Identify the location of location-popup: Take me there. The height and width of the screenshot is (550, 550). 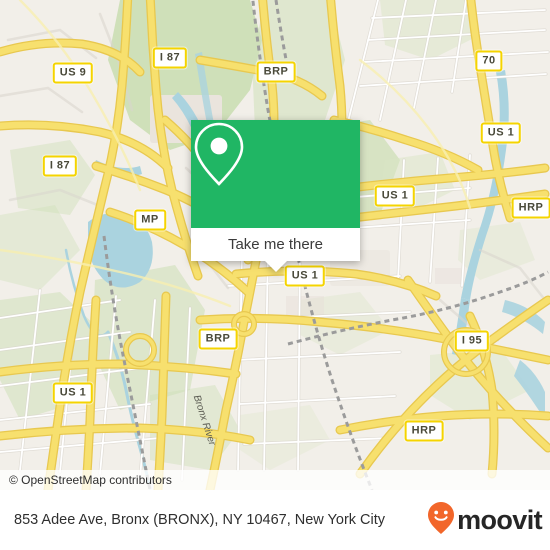
(275, 196).